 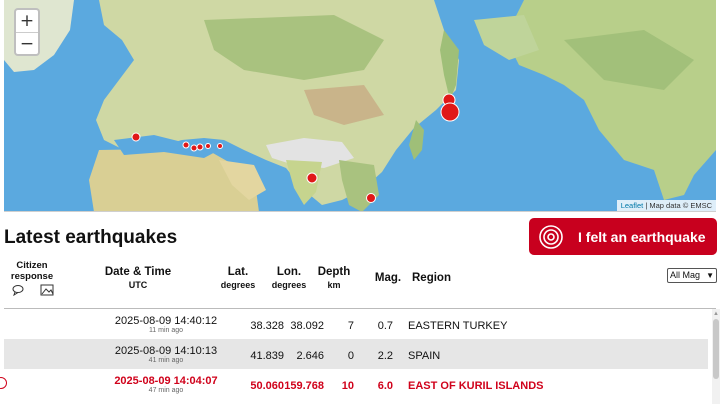 I want to click on header-depth: Depth km, so click(x=334, y=279).